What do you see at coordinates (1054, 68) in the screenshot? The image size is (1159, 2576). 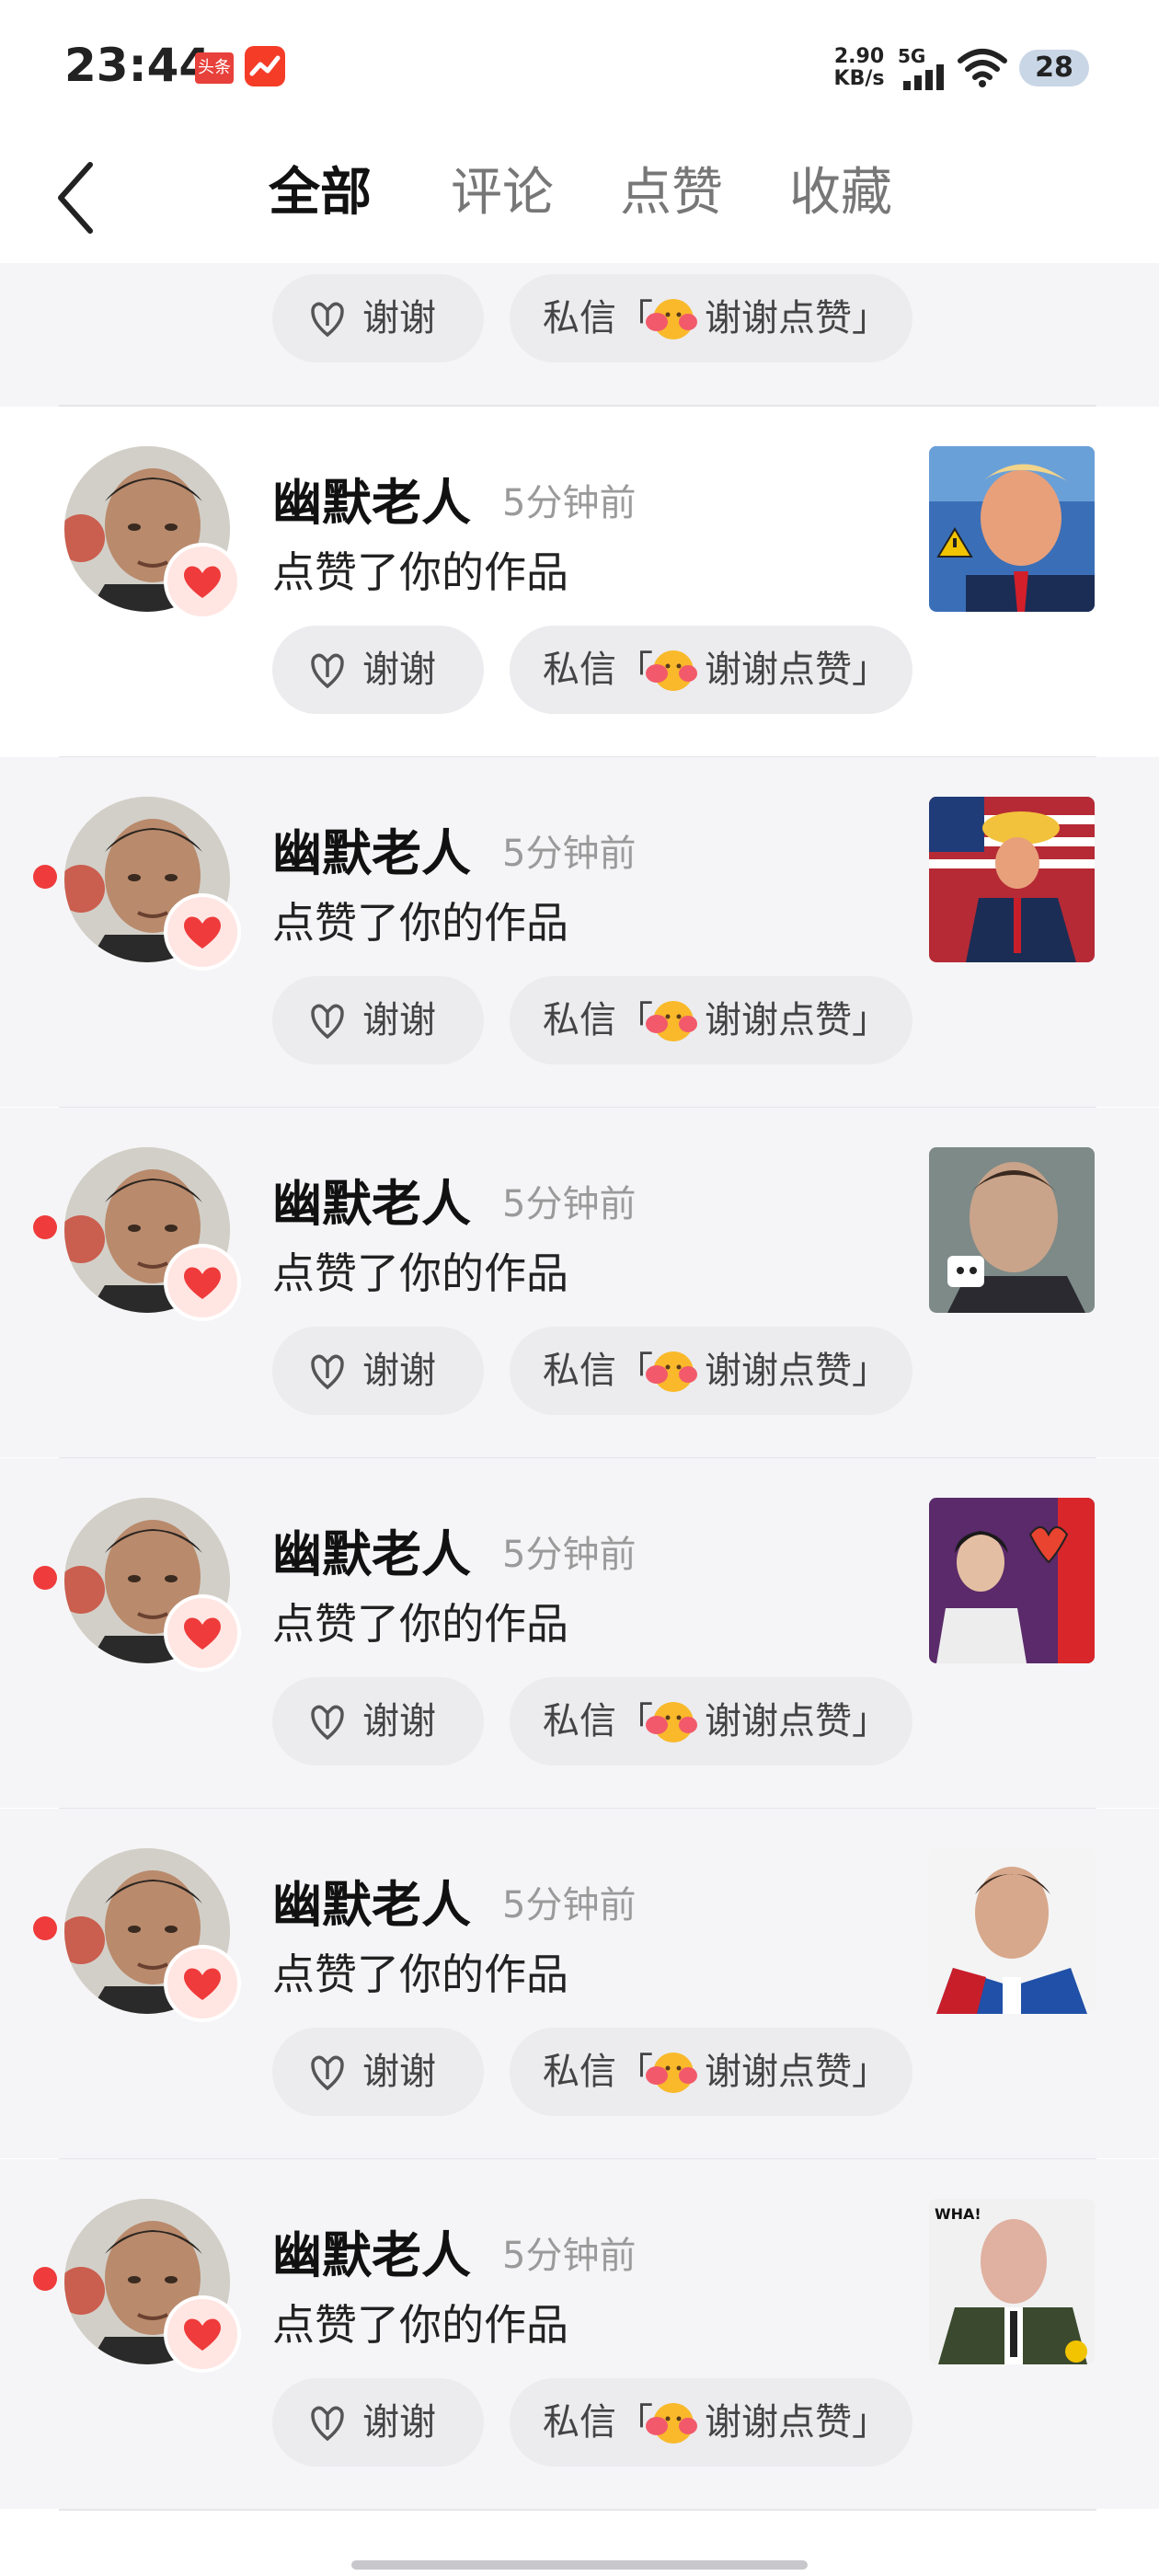 I see `battery-level: 28` at bounding box center [1054, 68].